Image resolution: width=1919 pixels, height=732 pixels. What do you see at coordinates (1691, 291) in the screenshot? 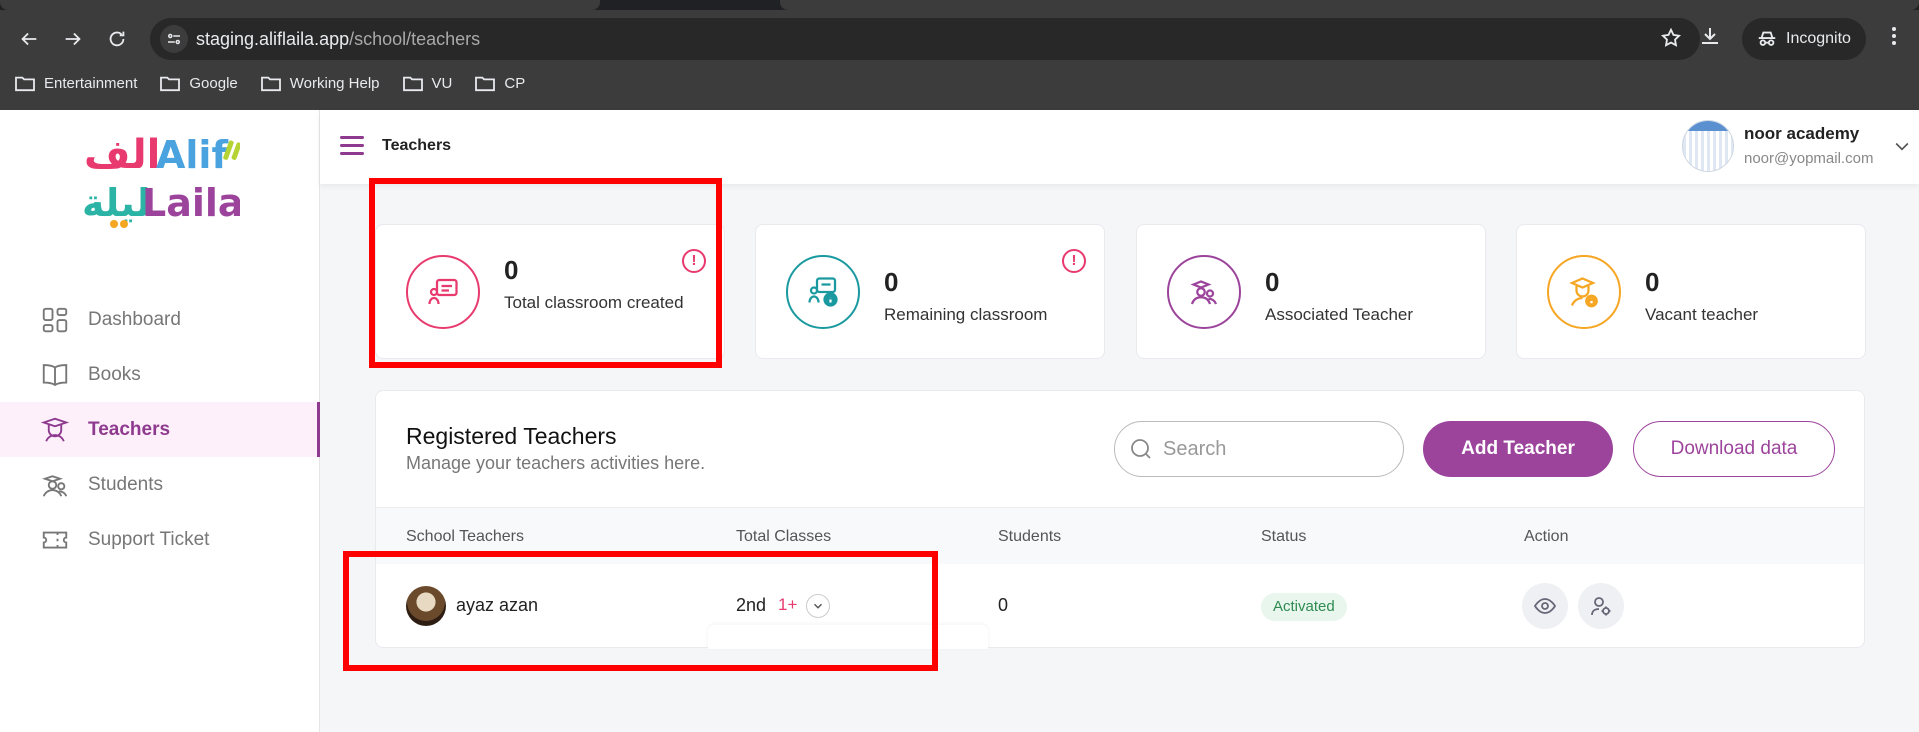
I see `stat-card-vacant-teacher: 0 Vacant teacher` at bounding box center [1691, 291].